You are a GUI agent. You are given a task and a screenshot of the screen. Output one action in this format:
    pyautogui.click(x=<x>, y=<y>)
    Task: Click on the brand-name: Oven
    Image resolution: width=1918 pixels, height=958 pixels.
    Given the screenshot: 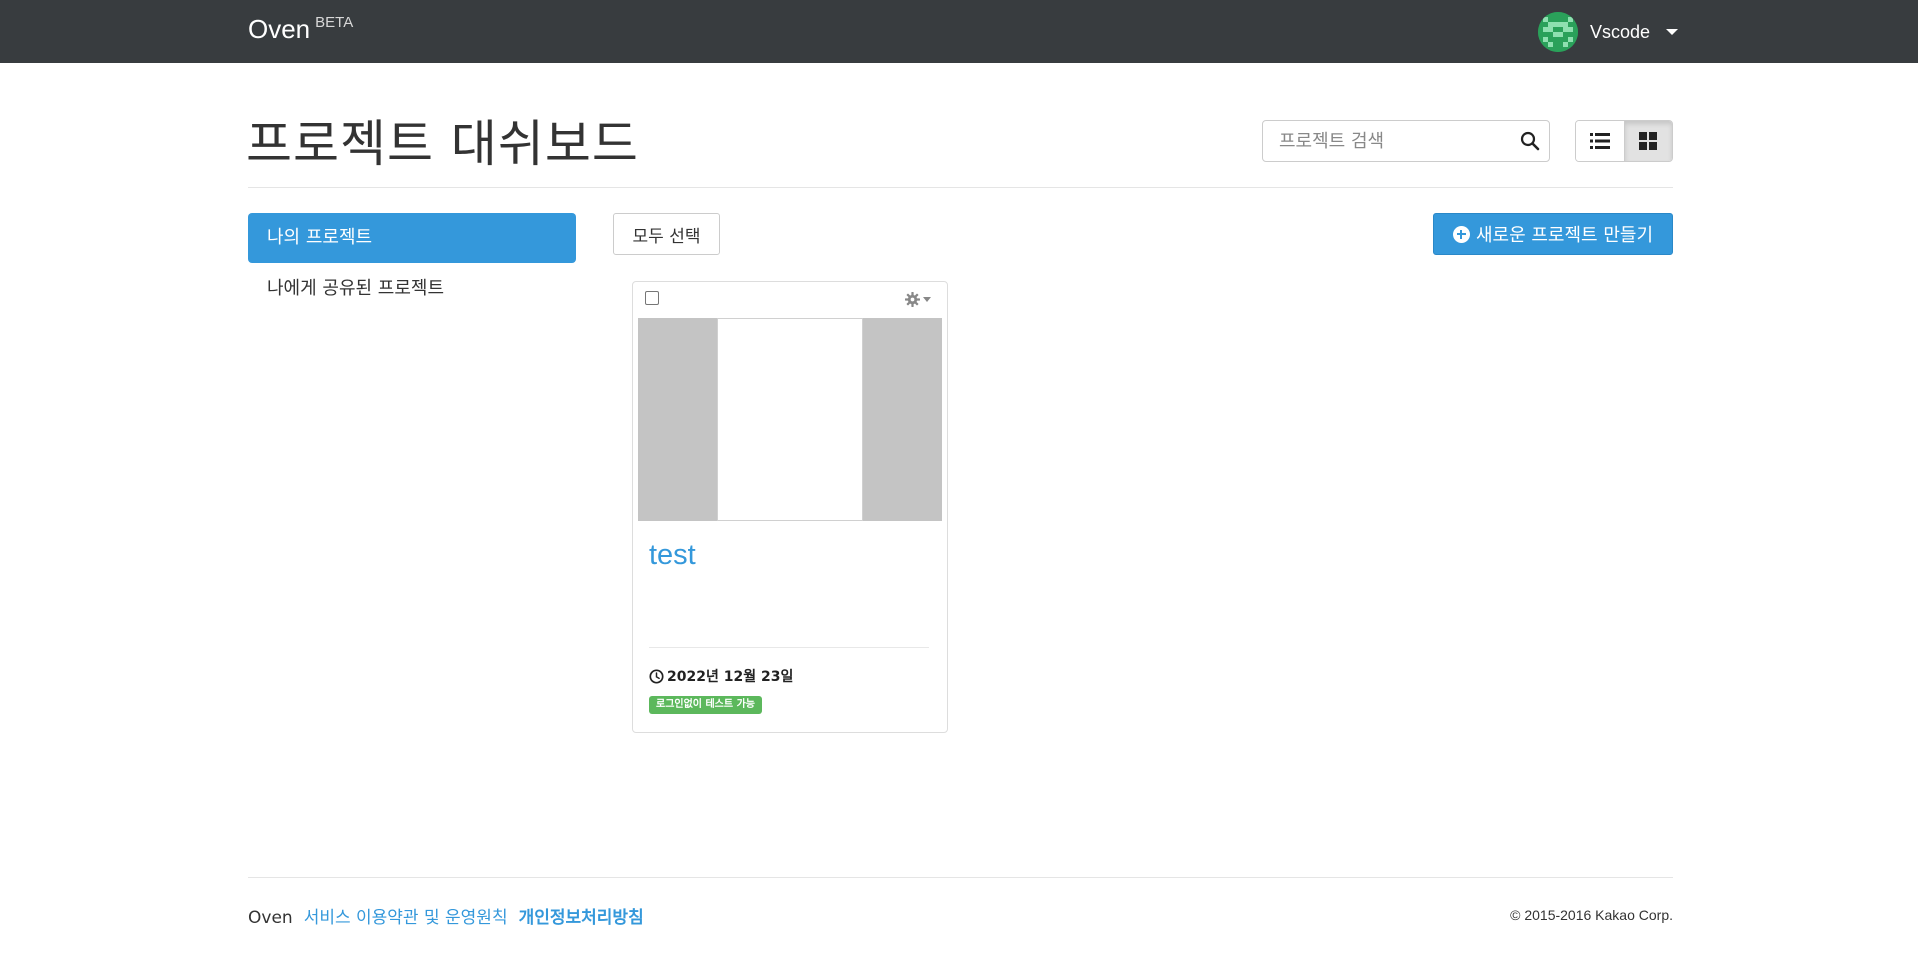 What is the action you would take?
    pyautogui.click(x=279, y=29)
    